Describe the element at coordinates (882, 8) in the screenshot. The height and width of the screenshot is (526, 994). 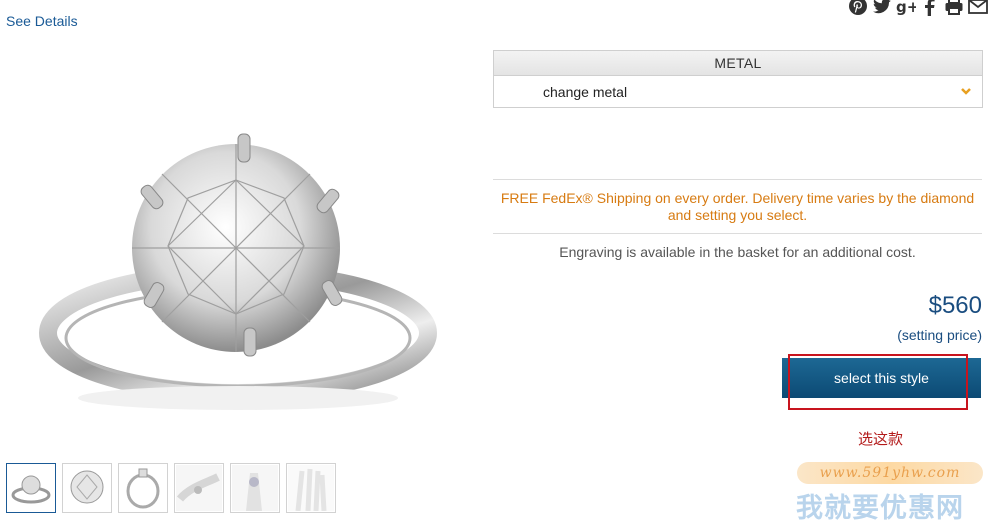
I see `twitter-icon` at that location.